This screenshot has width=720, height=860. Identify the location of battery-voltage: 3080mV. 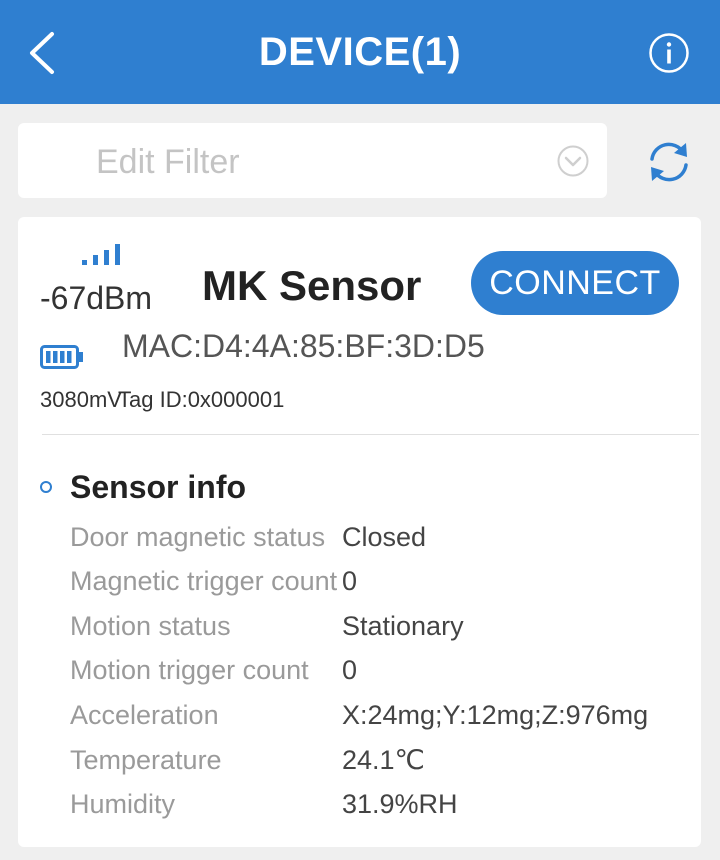
(81, 399).